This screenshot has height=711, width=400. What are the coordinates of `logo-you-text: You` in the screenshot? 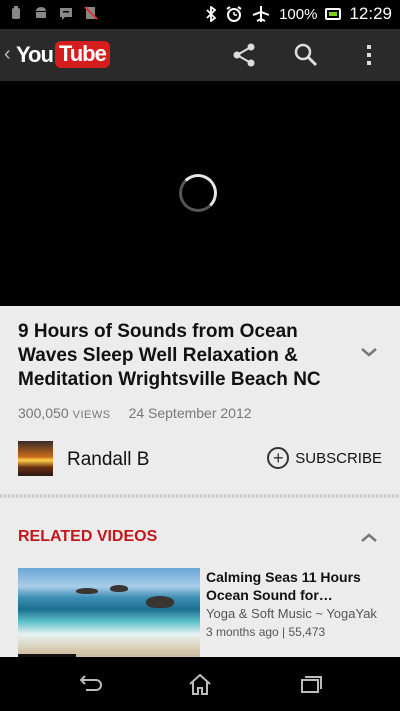 It's located at (35, 54).